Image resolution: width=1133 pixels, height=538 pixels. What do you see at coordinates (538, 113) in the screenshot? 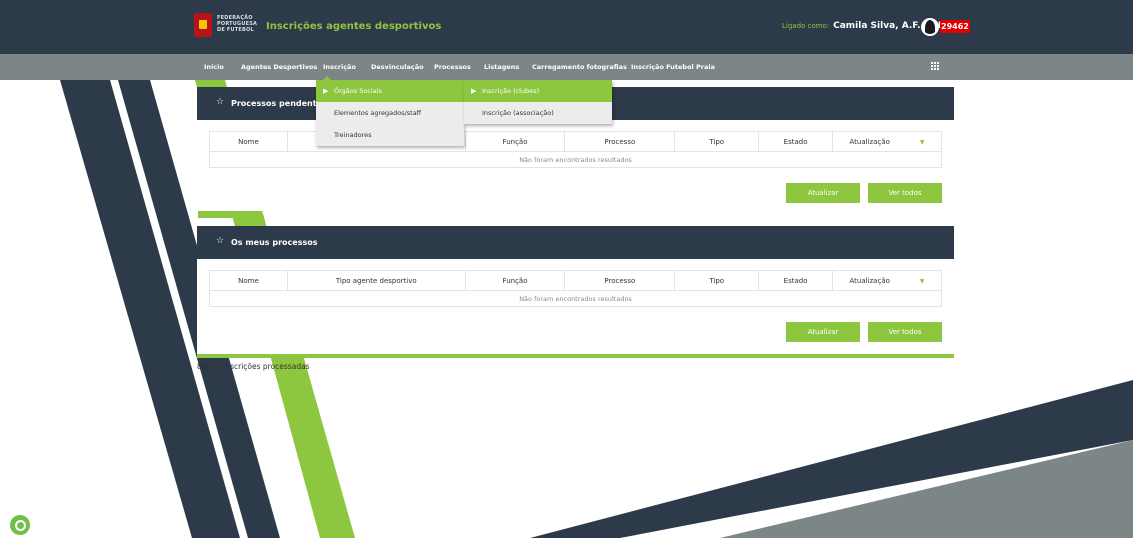
I see `menu-item-inscricao-associacao: Inscrição (associação)` at bounding box center [538, 113].